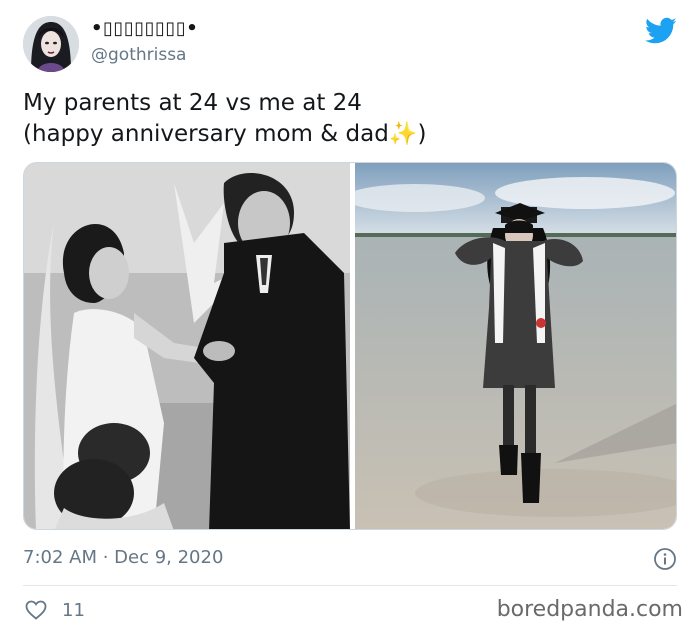  I want to click on tweet-timestamp: 7:02 AM · Dec 9, 2020, so click(123, 557).